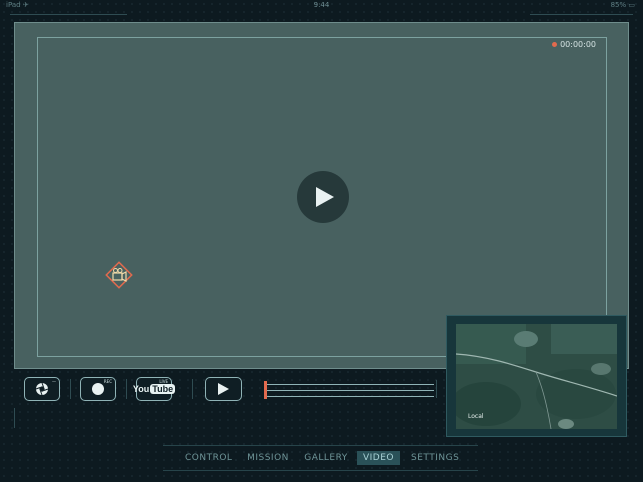 This screenshot has height=482, width=643. I want to click on tab-control: CONTROL, so click(208, 458).